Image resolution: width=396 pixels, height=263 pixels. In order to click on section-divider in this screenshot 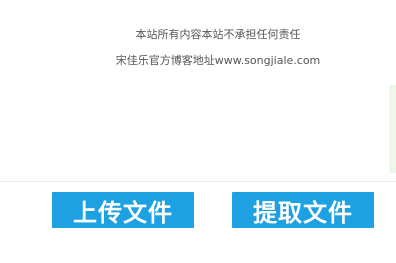, I will do `click(198, 181)`.